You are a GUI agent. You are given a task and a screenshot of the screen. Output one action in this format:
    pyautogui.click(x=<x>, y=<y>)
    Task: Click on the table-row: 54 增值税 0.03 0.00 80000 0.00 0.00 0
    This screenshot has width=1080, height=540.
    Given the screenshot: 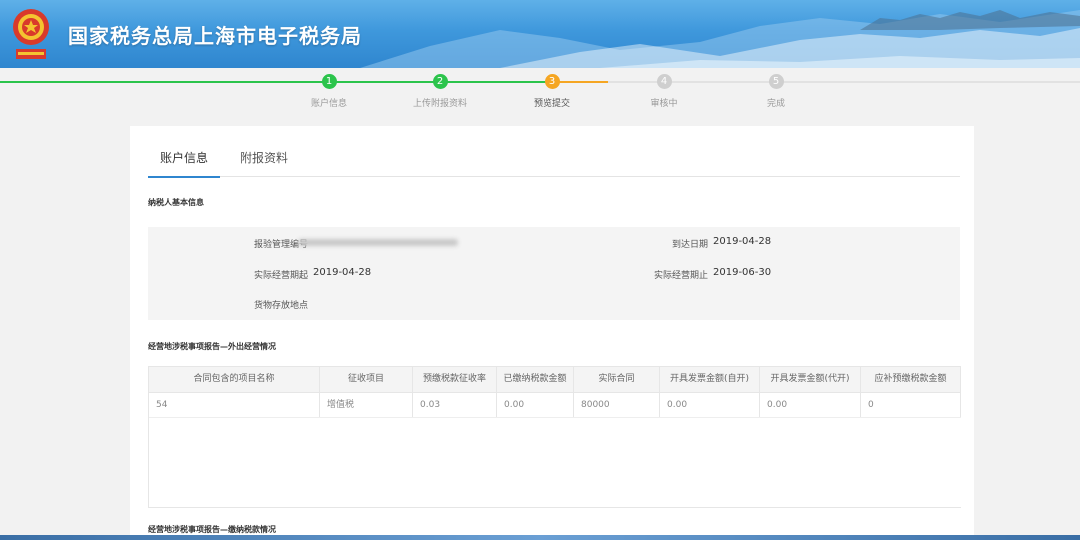 What is the action you would take?
    pyautogui.click(x=555, y=405)
    